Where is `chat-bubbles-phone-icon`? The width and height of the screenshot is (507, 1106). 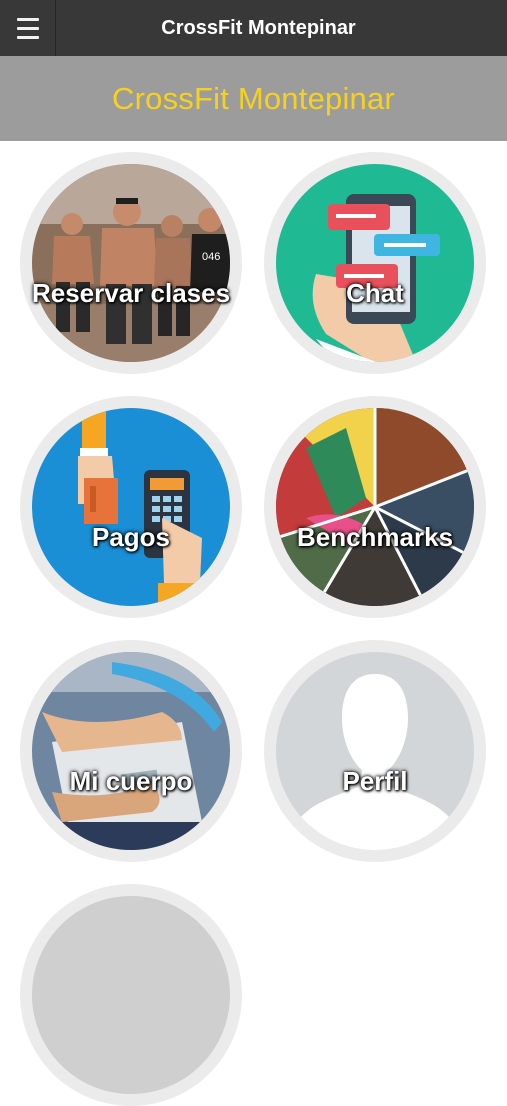
chat-bubbles-phone-icon is located at coordinates (375, 263).